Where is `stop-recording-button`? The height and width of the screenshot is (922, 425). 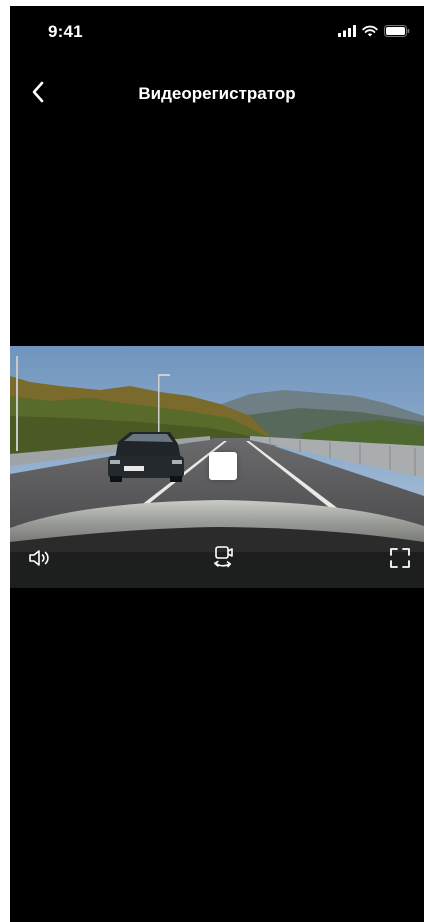
stop-recording-button is located at coordinates (223, 466).